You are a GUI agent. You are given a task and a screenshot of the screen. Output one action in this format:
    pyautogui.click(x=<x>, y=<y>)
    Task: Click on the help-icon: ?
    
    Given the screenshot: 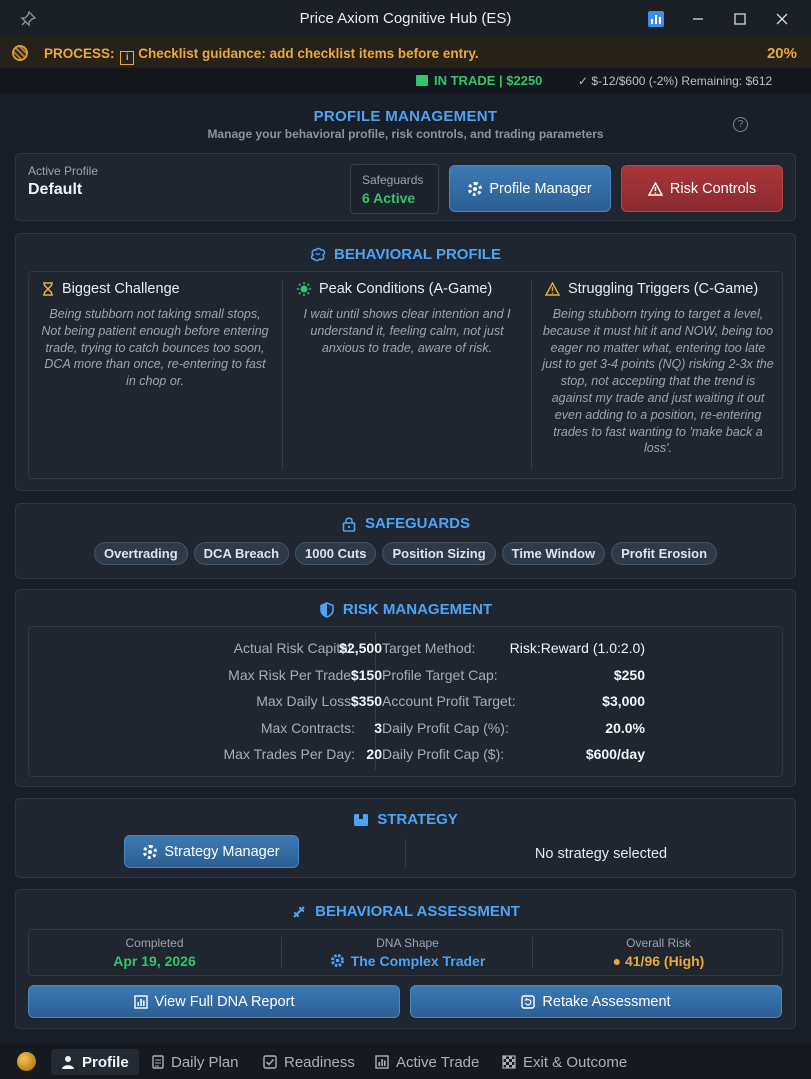 What is the action you would take?
    pyautogui.click(x=740, y=124)
    